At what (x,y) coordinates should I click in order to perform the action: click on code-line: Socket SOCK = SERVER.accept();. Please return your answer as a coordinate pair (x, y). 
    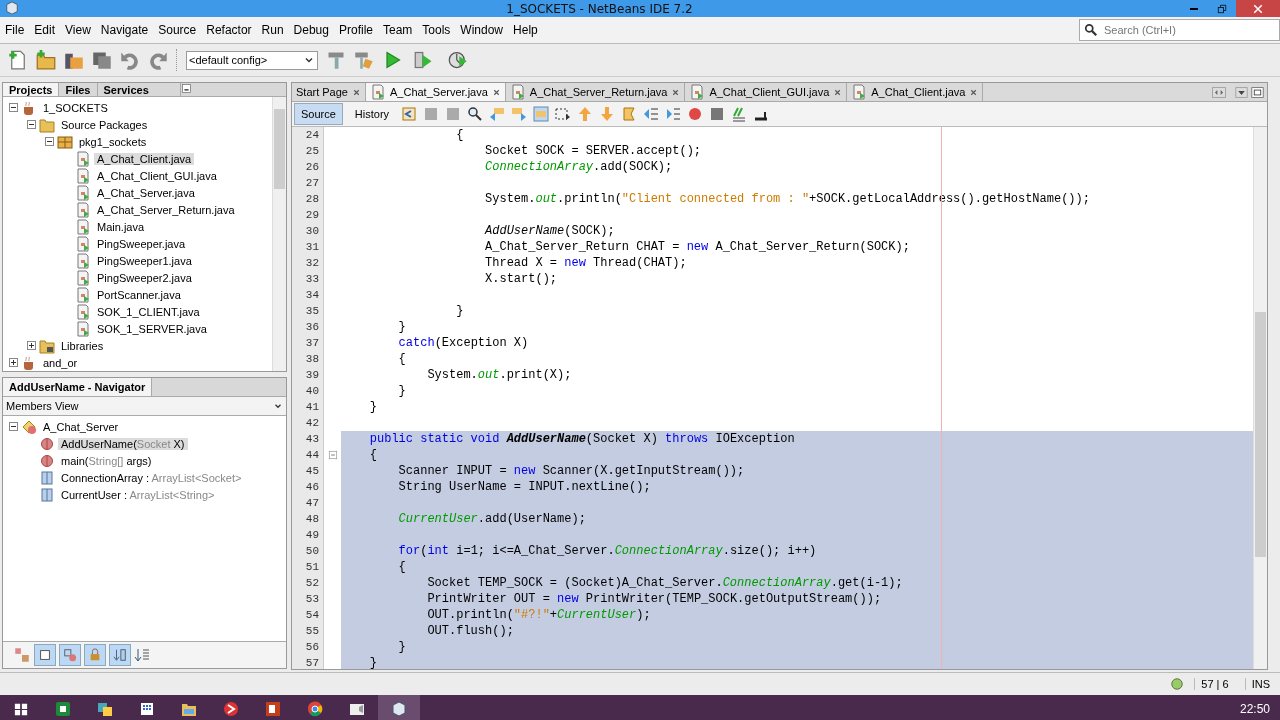
    Looking at the image, I should click on (593, 151).